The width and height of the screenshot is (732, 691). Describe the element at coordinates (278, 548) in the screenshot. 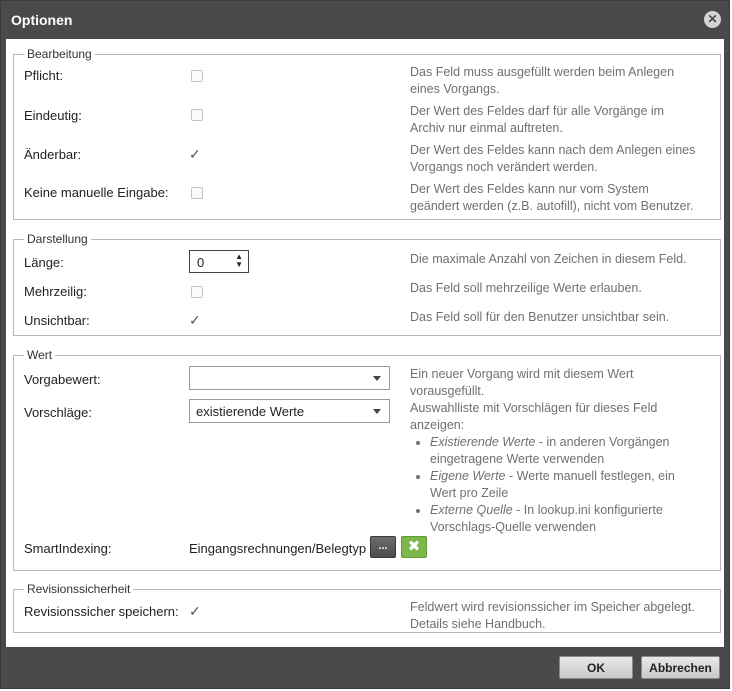

I see `smartindexing-value: Eingangsrechnungen/Belegtyp` at that location.